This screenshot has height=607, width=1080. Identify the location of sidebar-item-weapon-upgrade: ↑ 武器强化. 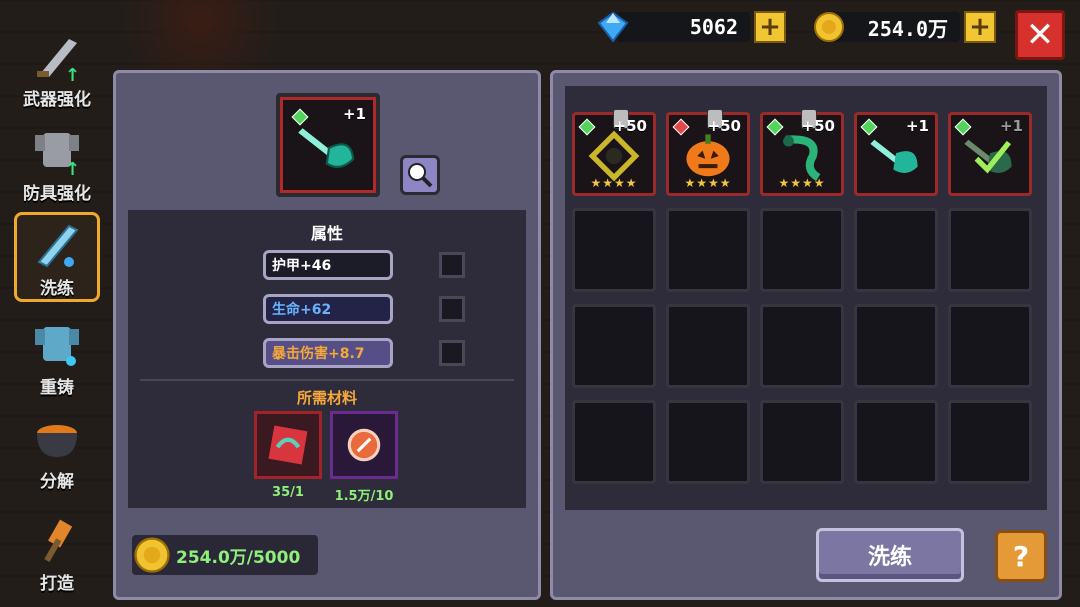
(57, 65).